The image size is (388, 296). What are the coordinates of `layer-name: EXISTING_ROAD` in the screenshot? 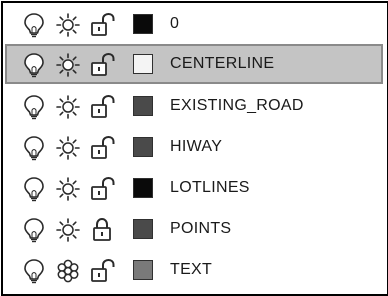 It's located at (237, 105).